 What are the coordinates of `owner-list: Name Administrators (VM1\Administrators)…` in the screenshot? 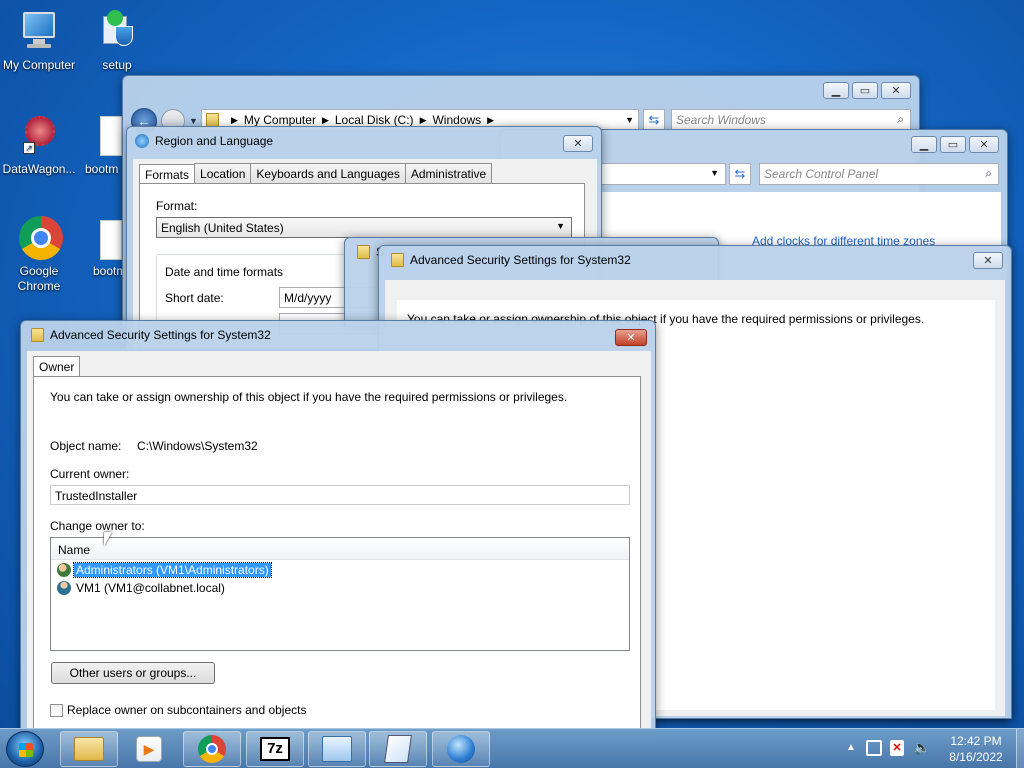 It's located at (340, 594).